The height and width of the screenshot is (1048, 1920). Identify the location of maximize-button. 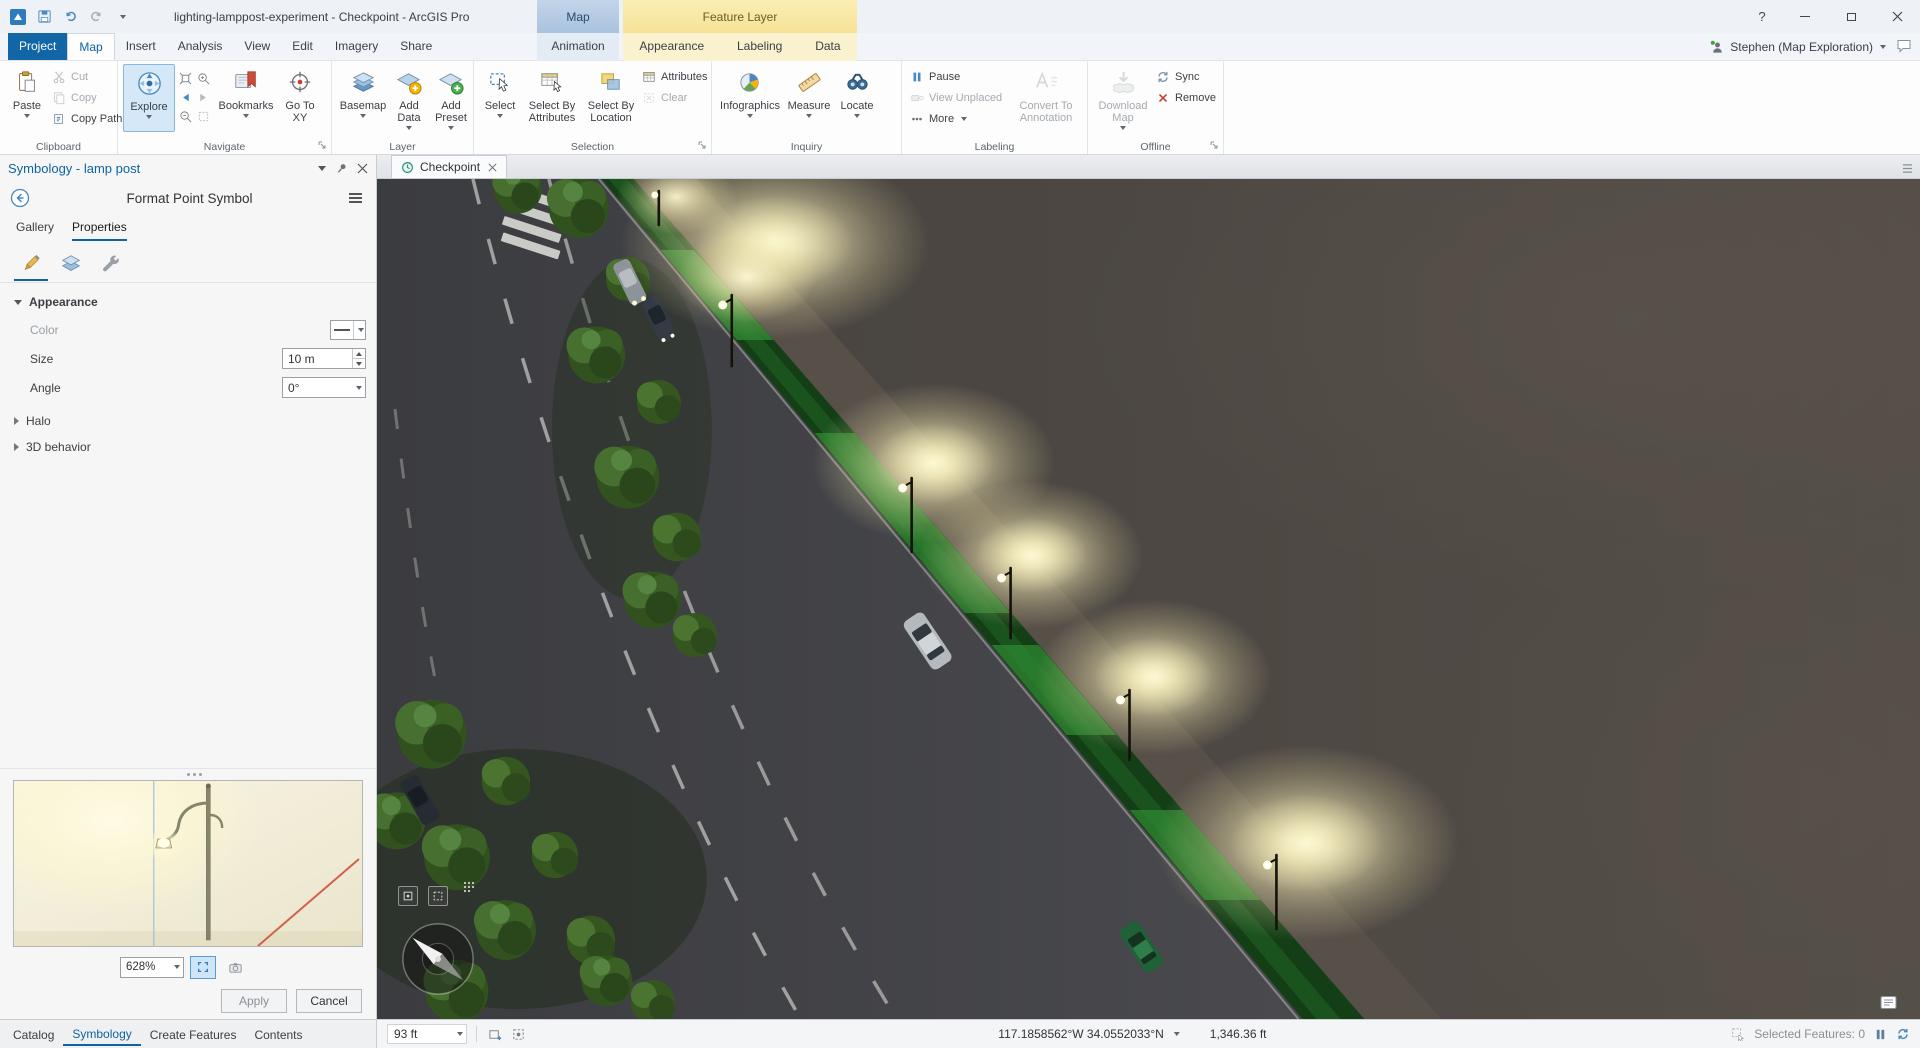
(1851, 16).